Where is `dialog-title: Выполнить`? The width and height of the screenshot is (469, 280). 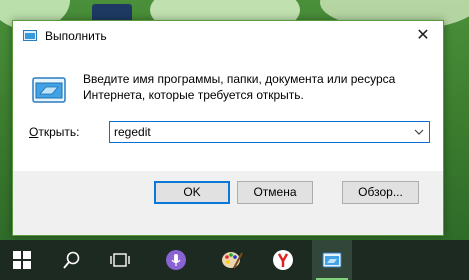
dialog-title: Выполнить is located at coordinates (76, 36).